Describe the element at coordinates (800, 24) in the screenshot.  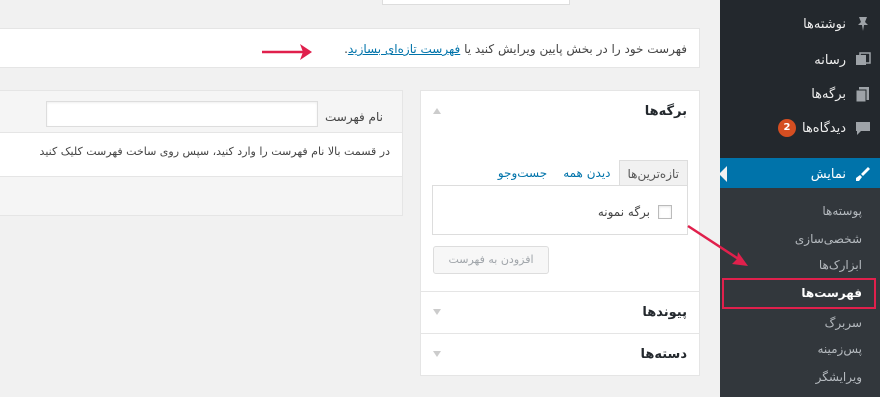
I see `sidebar-item-posts: نوشته‌ها` at that location.